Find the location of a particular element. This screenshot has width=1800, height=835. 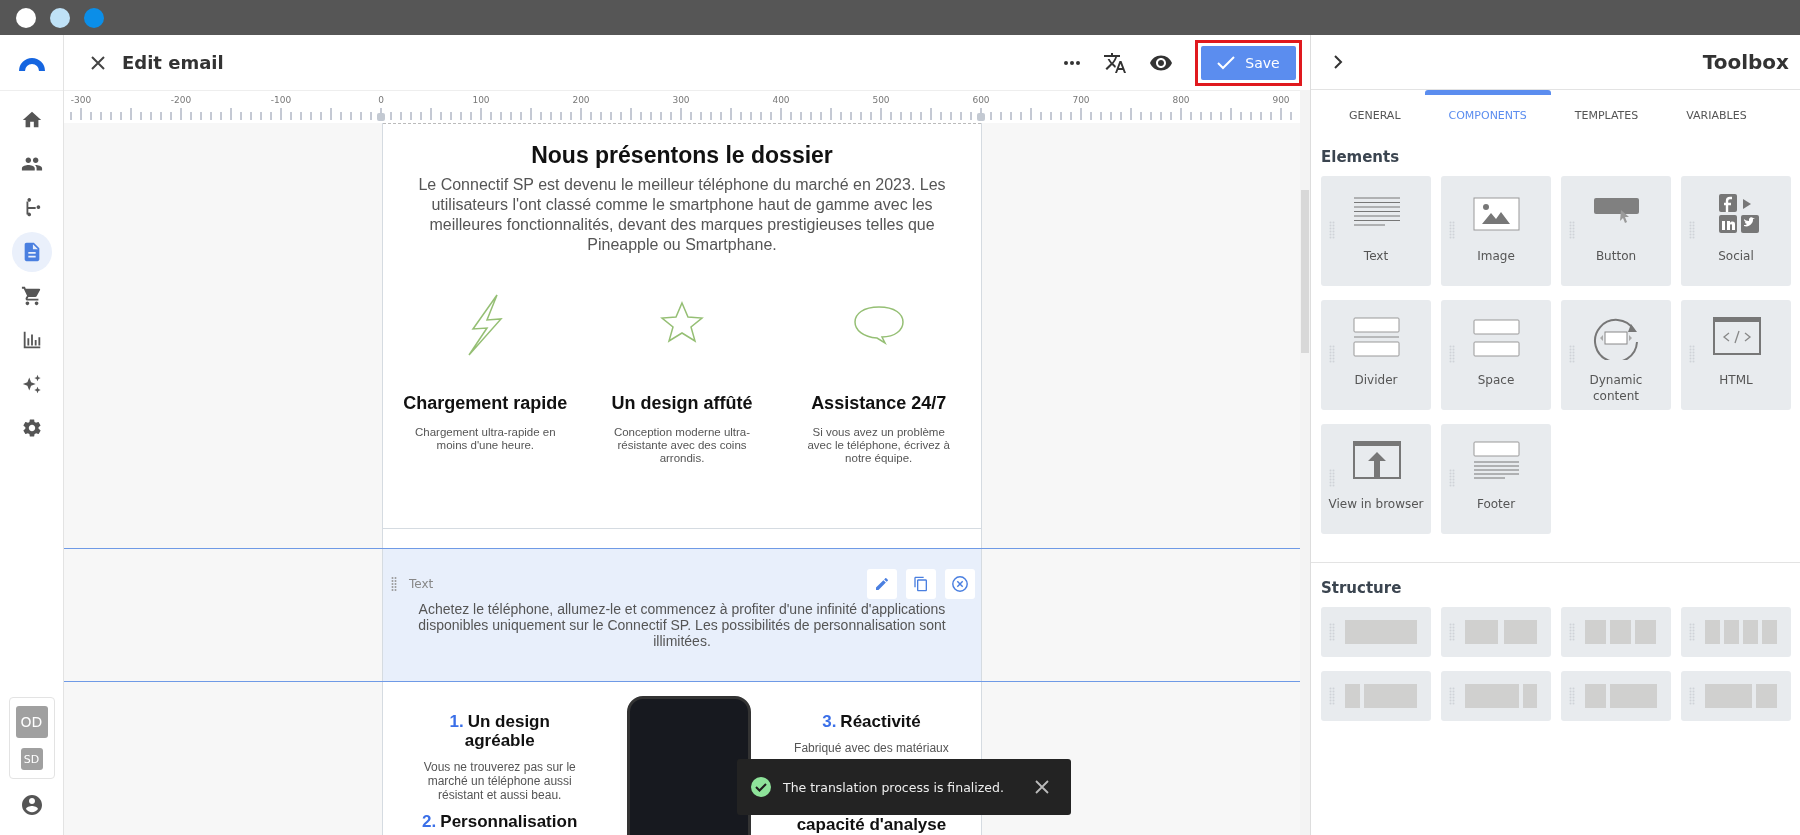

tab: GENERAL is located at coordinates (1375, 113).